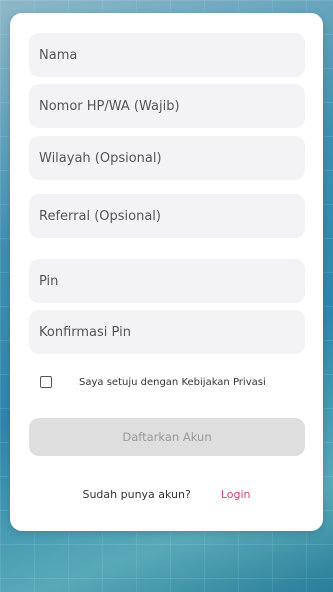 This screenshot has width=333, height=592. What do you see at coordinates (46, 382) in the screenshot?
I see `privacy-checkbox` at bounding box center [46, 382].